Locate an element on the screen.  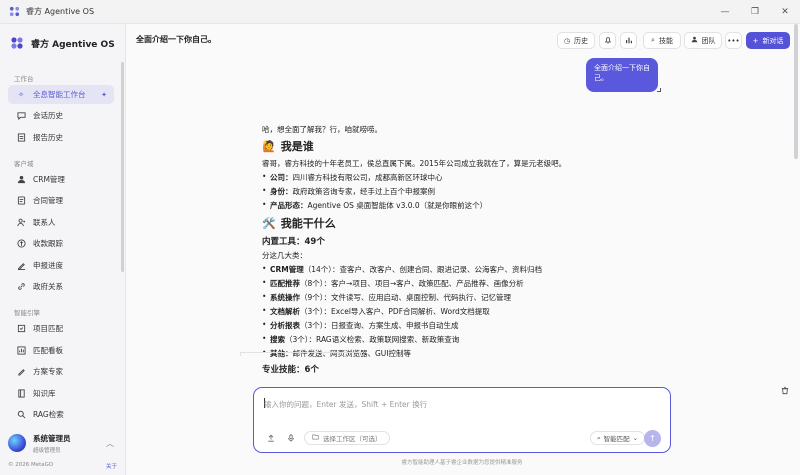
arrow-up-icon: ↑ is located at coordinates (652, 438).